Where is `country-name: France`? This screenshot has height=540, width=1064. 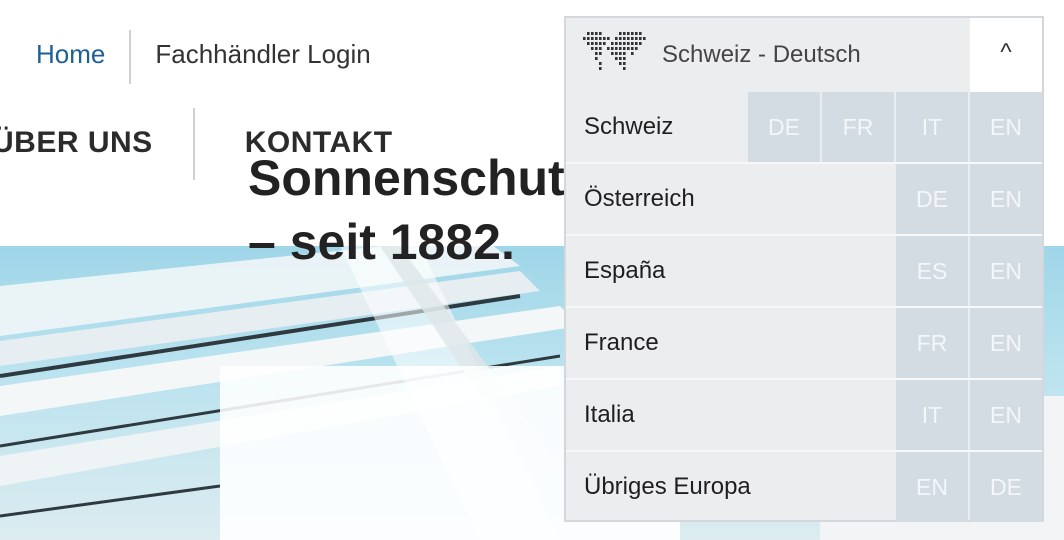
country-name: France is located at coordinates (621, 342).